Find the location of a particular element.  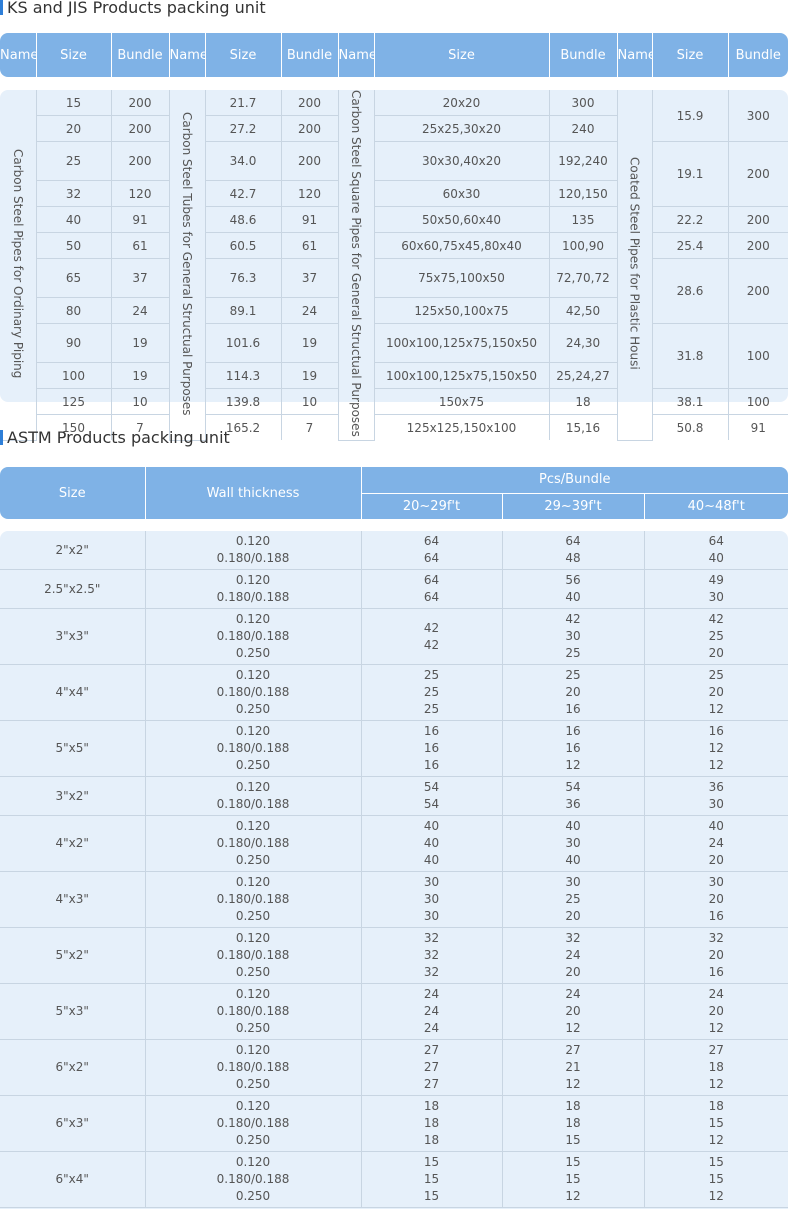

astm-pcs-range3: 16 12 12 is located at coordinates (715, 748).